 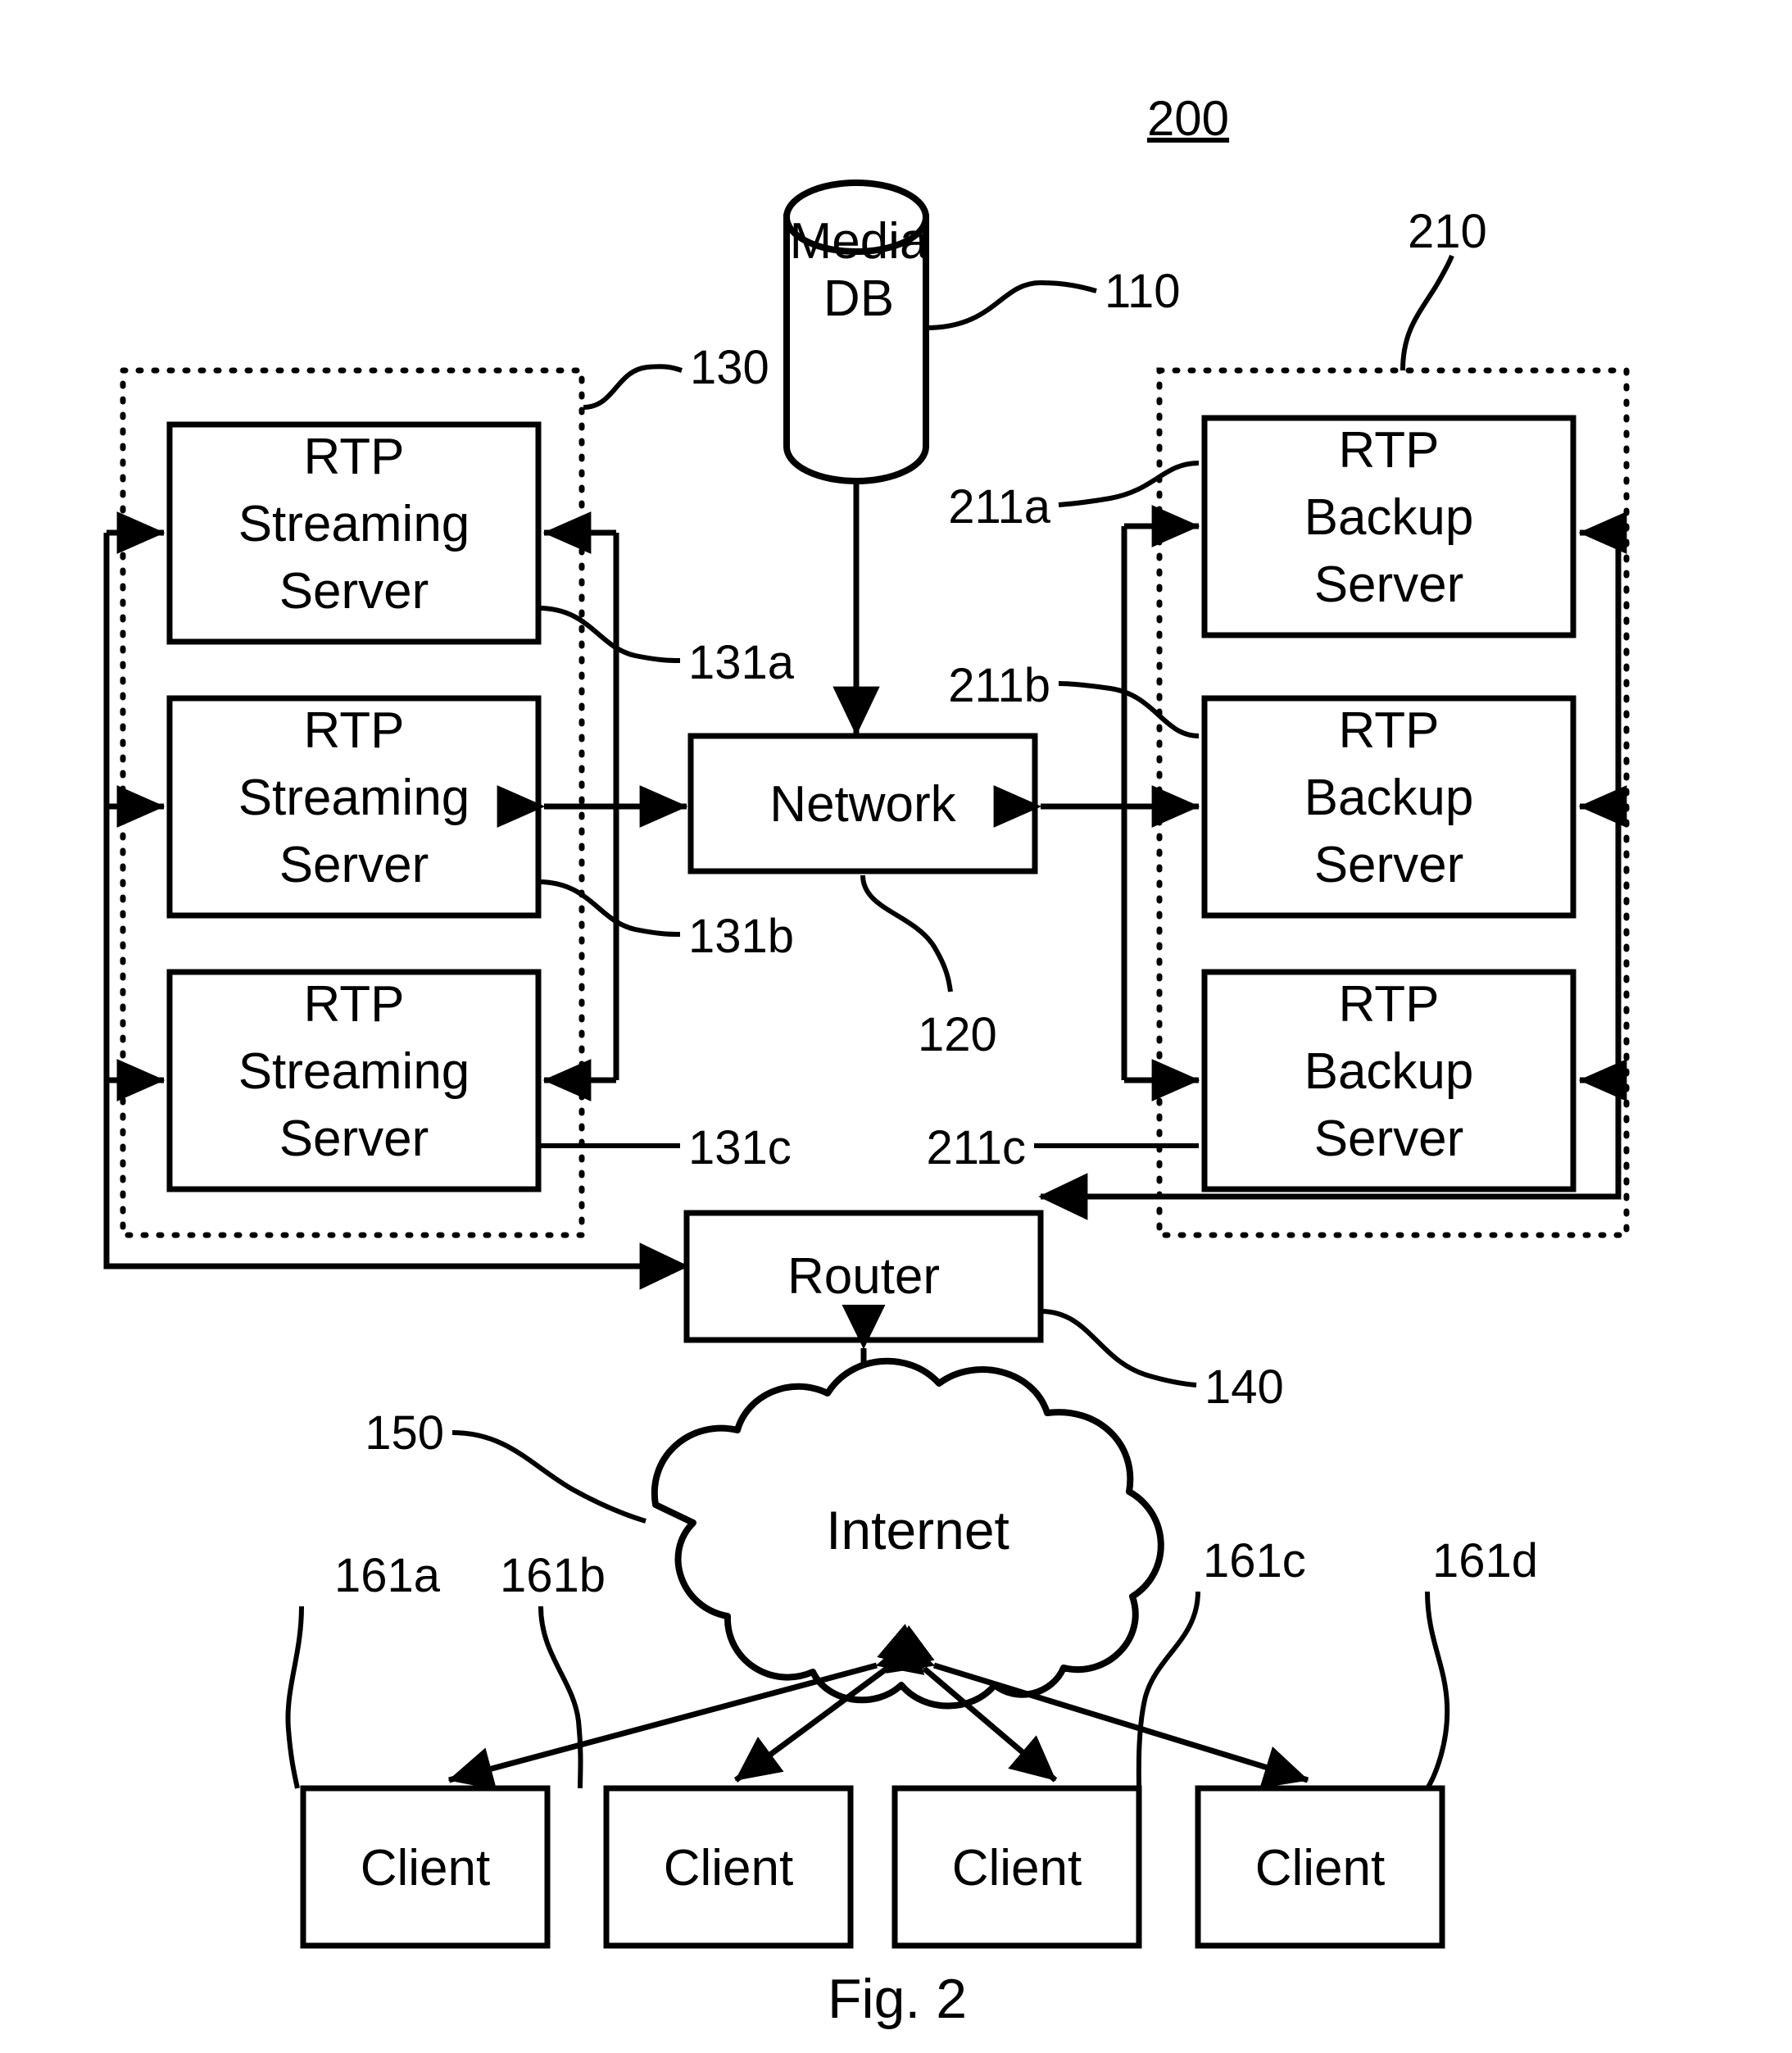 I want to click on network-label: Network, so click(x=863, y=804).